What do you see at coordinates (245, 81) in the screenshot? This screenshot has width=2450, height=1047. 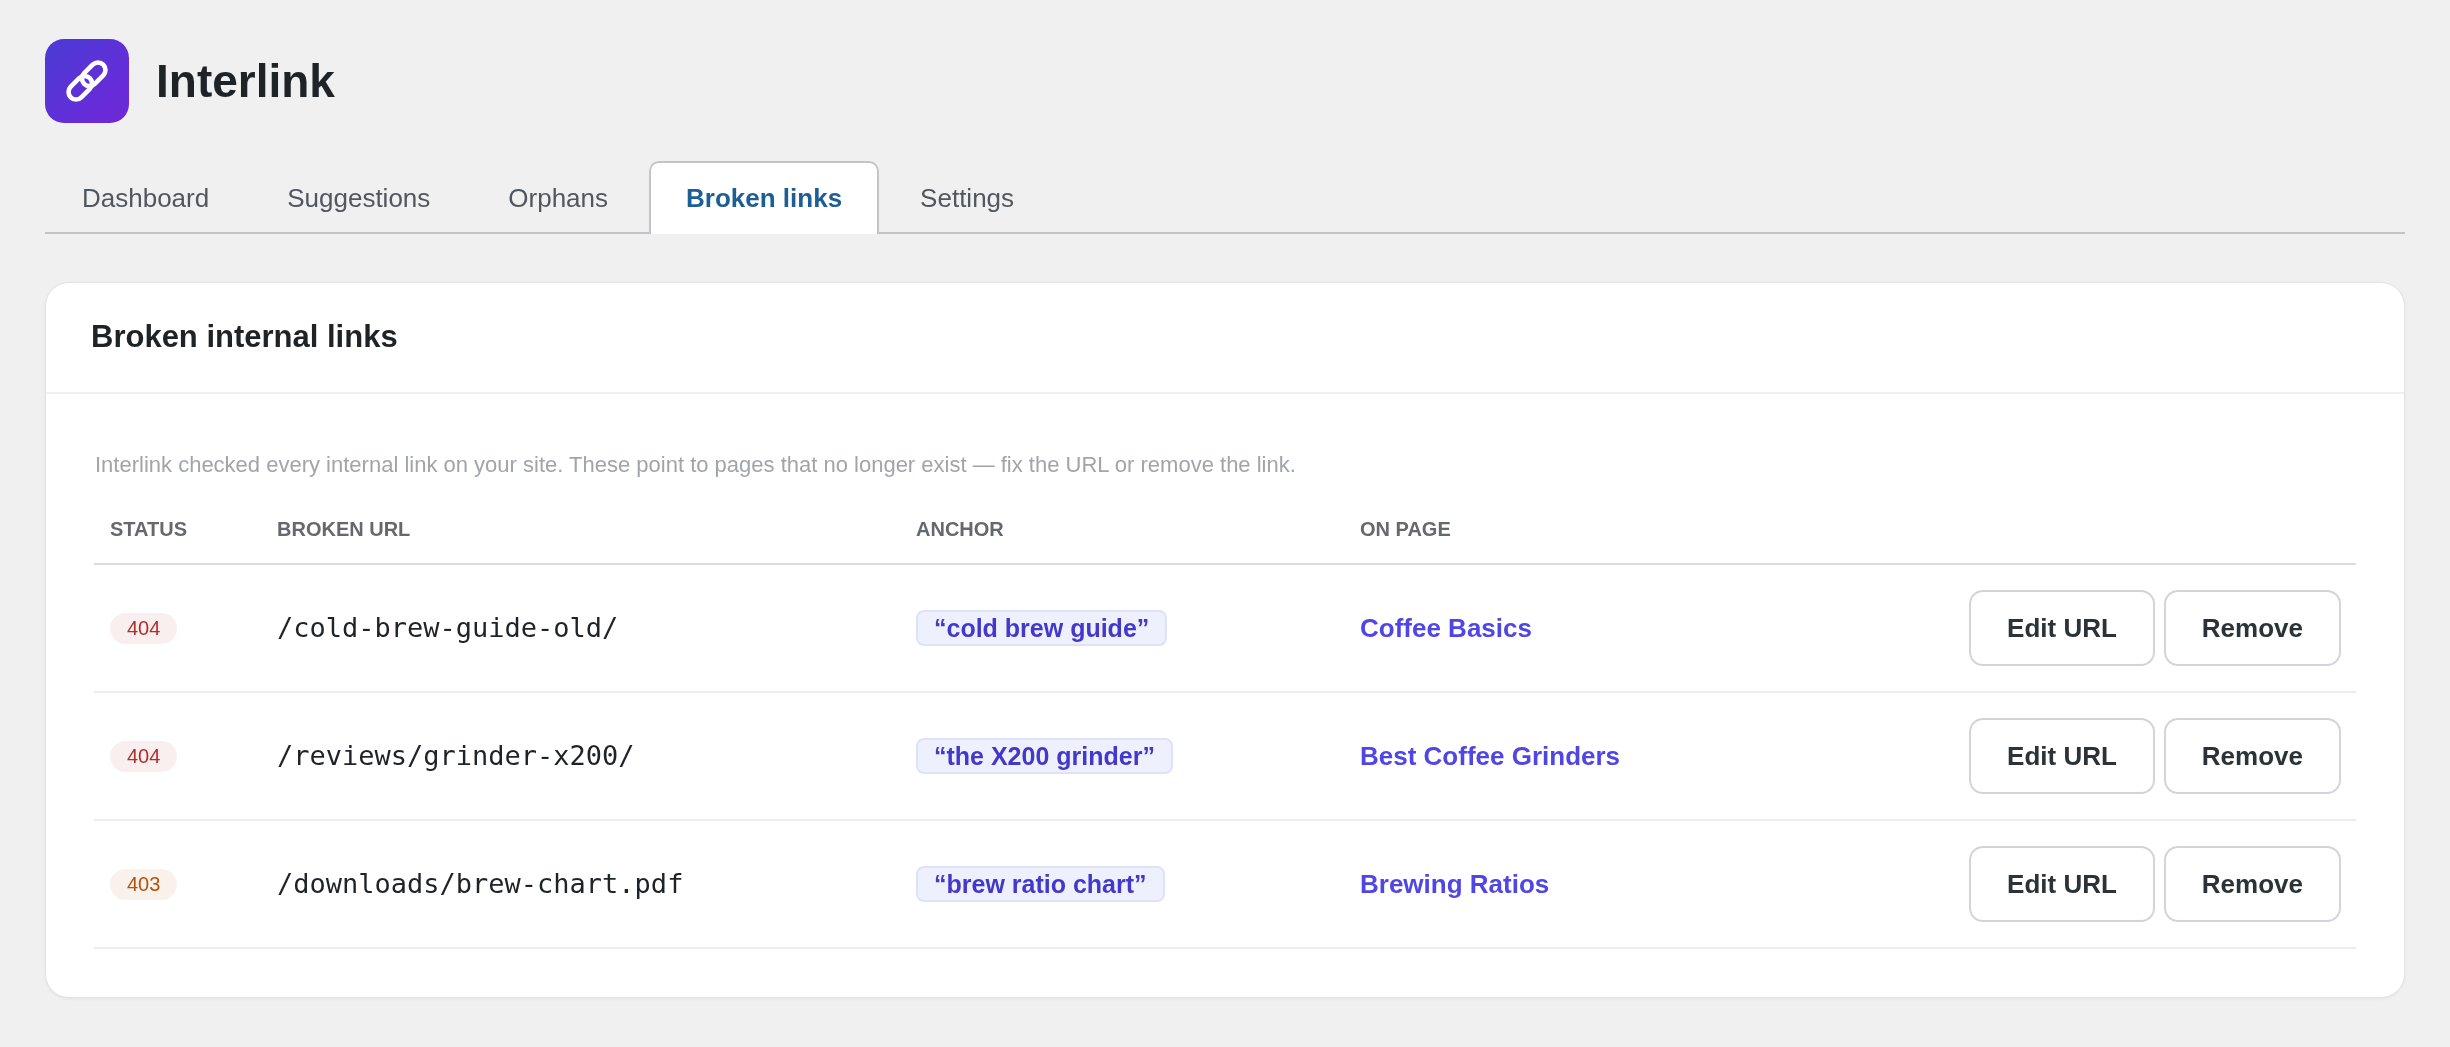 I see `app-title: Interlink` at bounding box center [245, 81].